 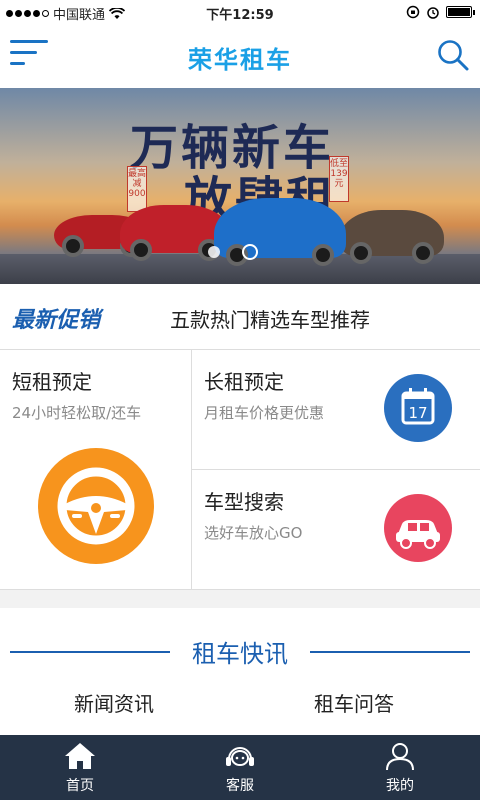 I want to click on divider, so click(x=390, y=652).